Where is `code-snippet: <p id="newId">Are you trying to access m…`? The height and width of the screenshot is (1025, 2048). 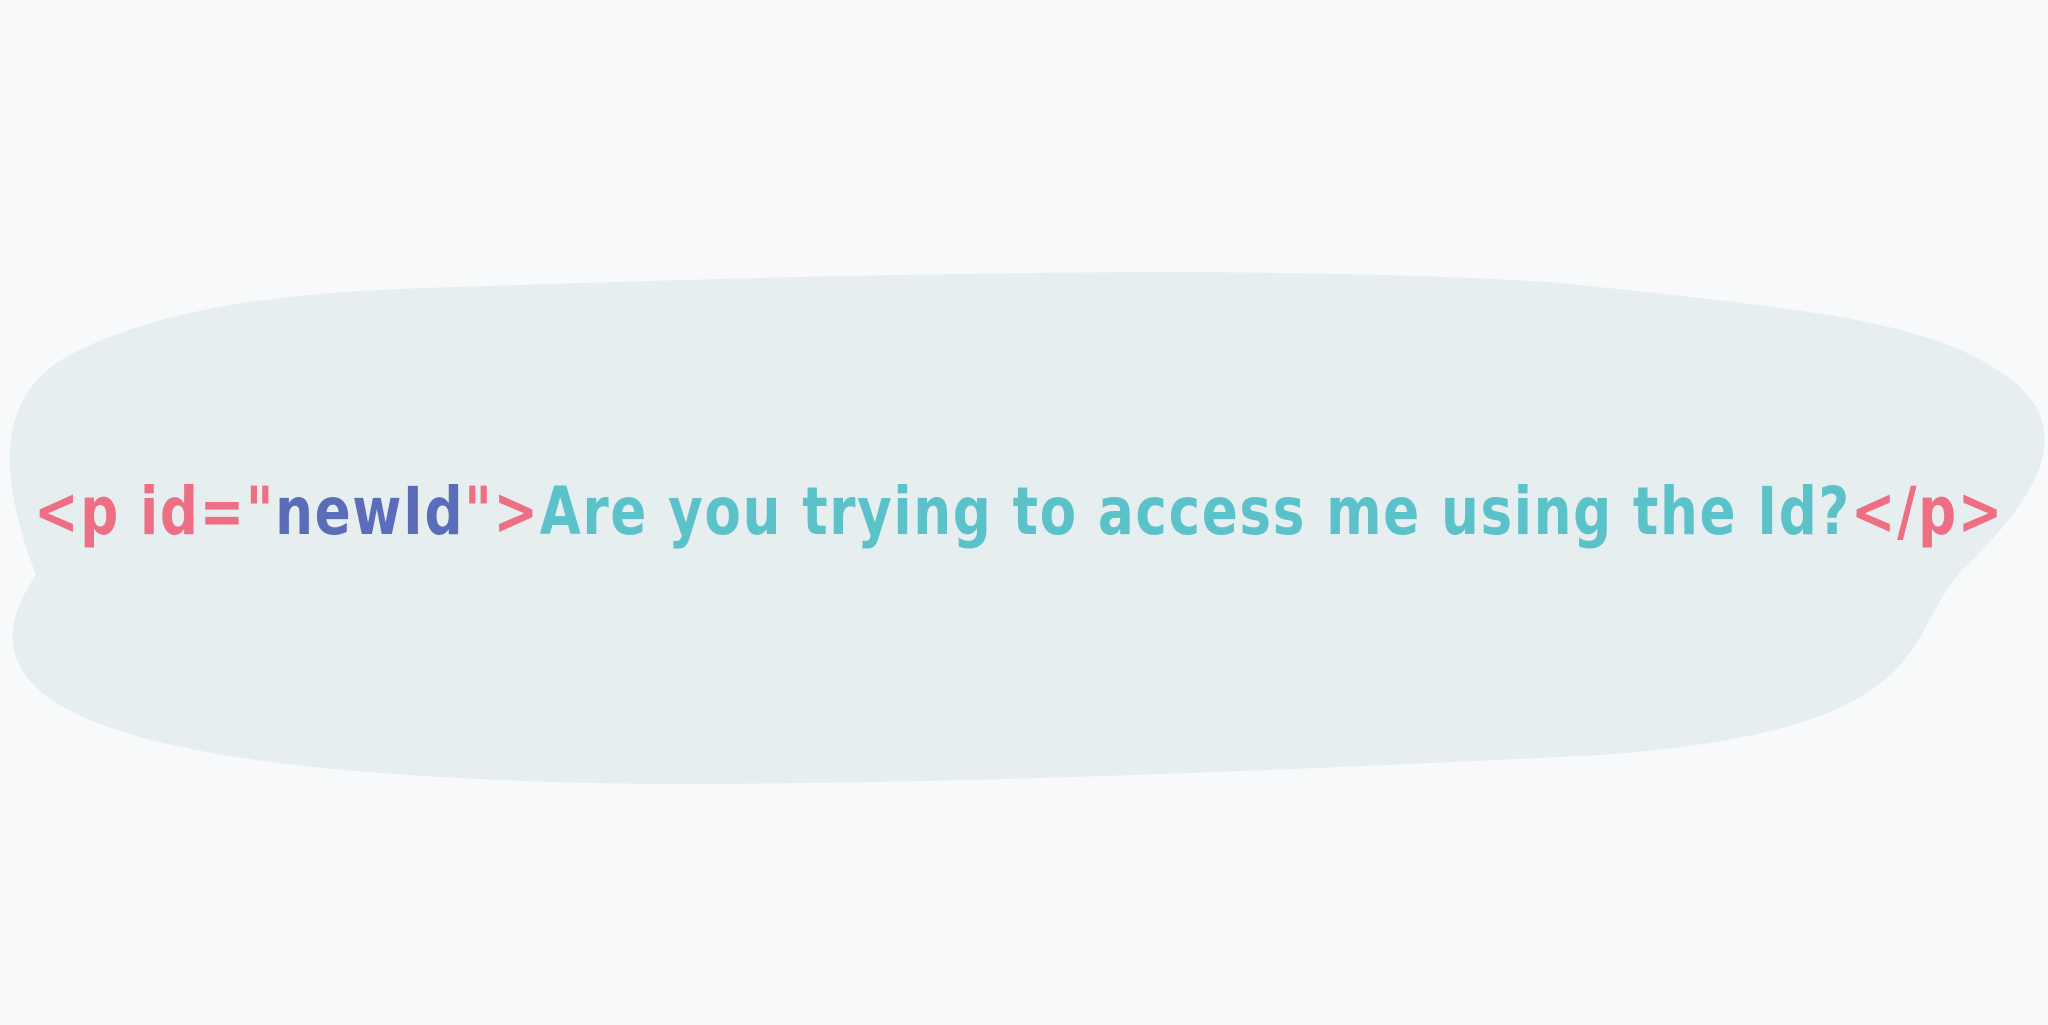 code-snippet: <p id="newId">Are you trying to access m… is located at coordinates (1019, 511).